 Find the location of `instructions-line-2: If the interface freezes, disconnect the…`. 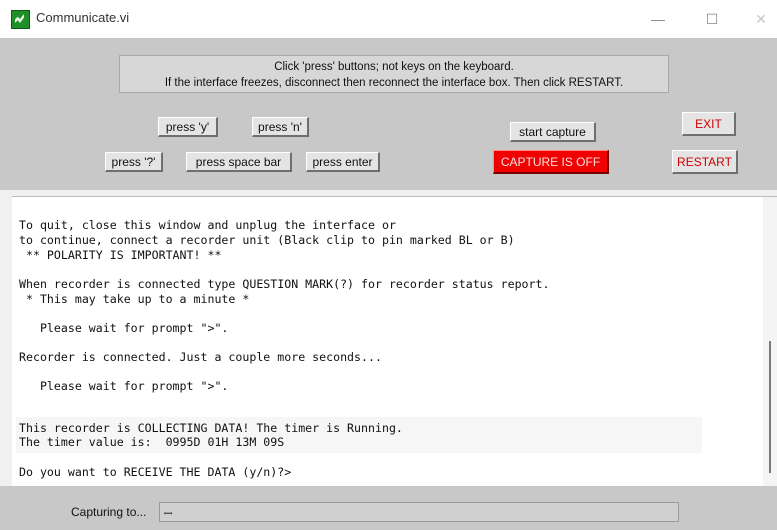

instructions-line-2: If the interface freezes, disconnect the… is located at coordinates (394, 83).